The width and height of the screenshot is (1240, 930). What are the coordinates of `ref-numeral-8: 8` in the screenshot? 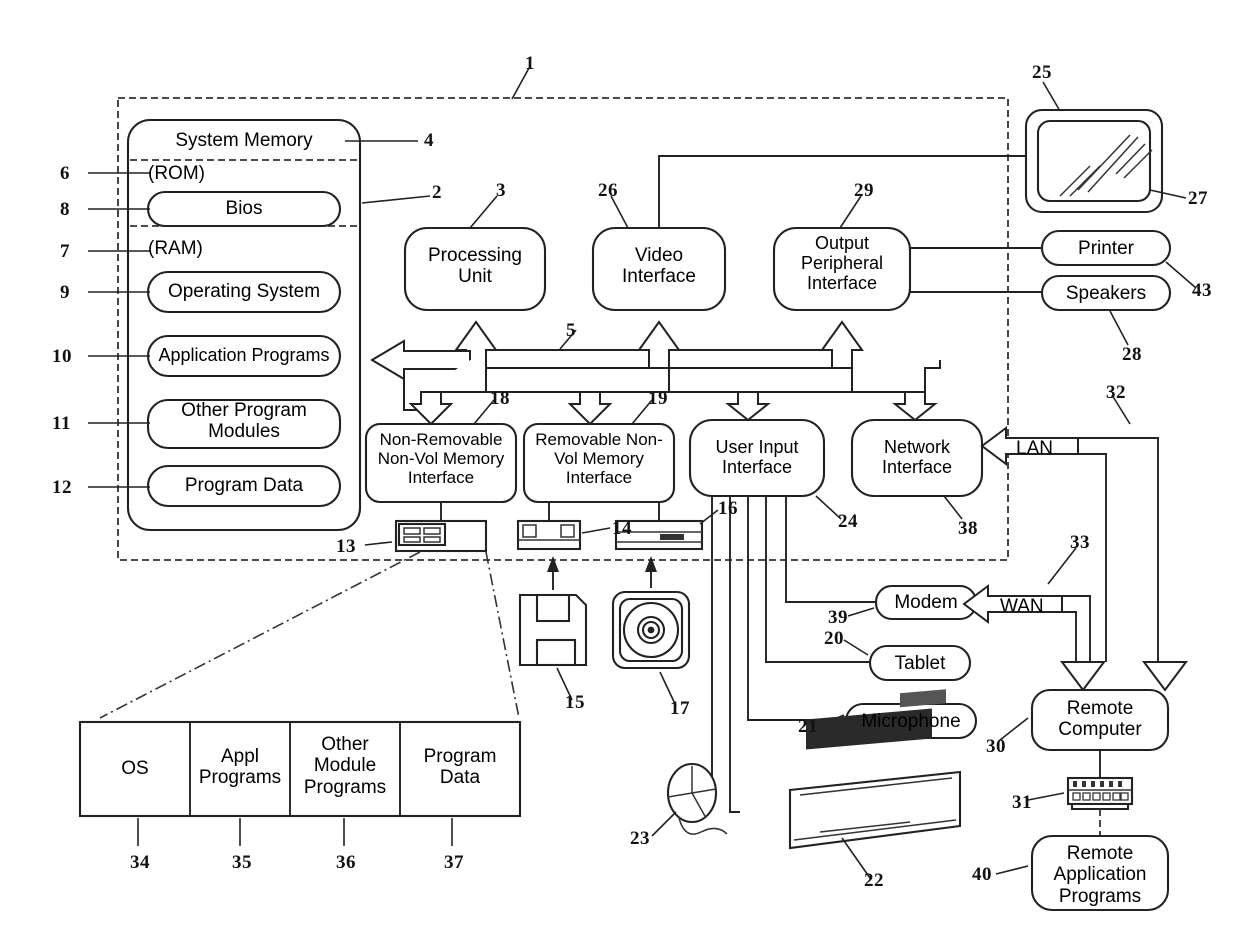 It's located at (65, 209).